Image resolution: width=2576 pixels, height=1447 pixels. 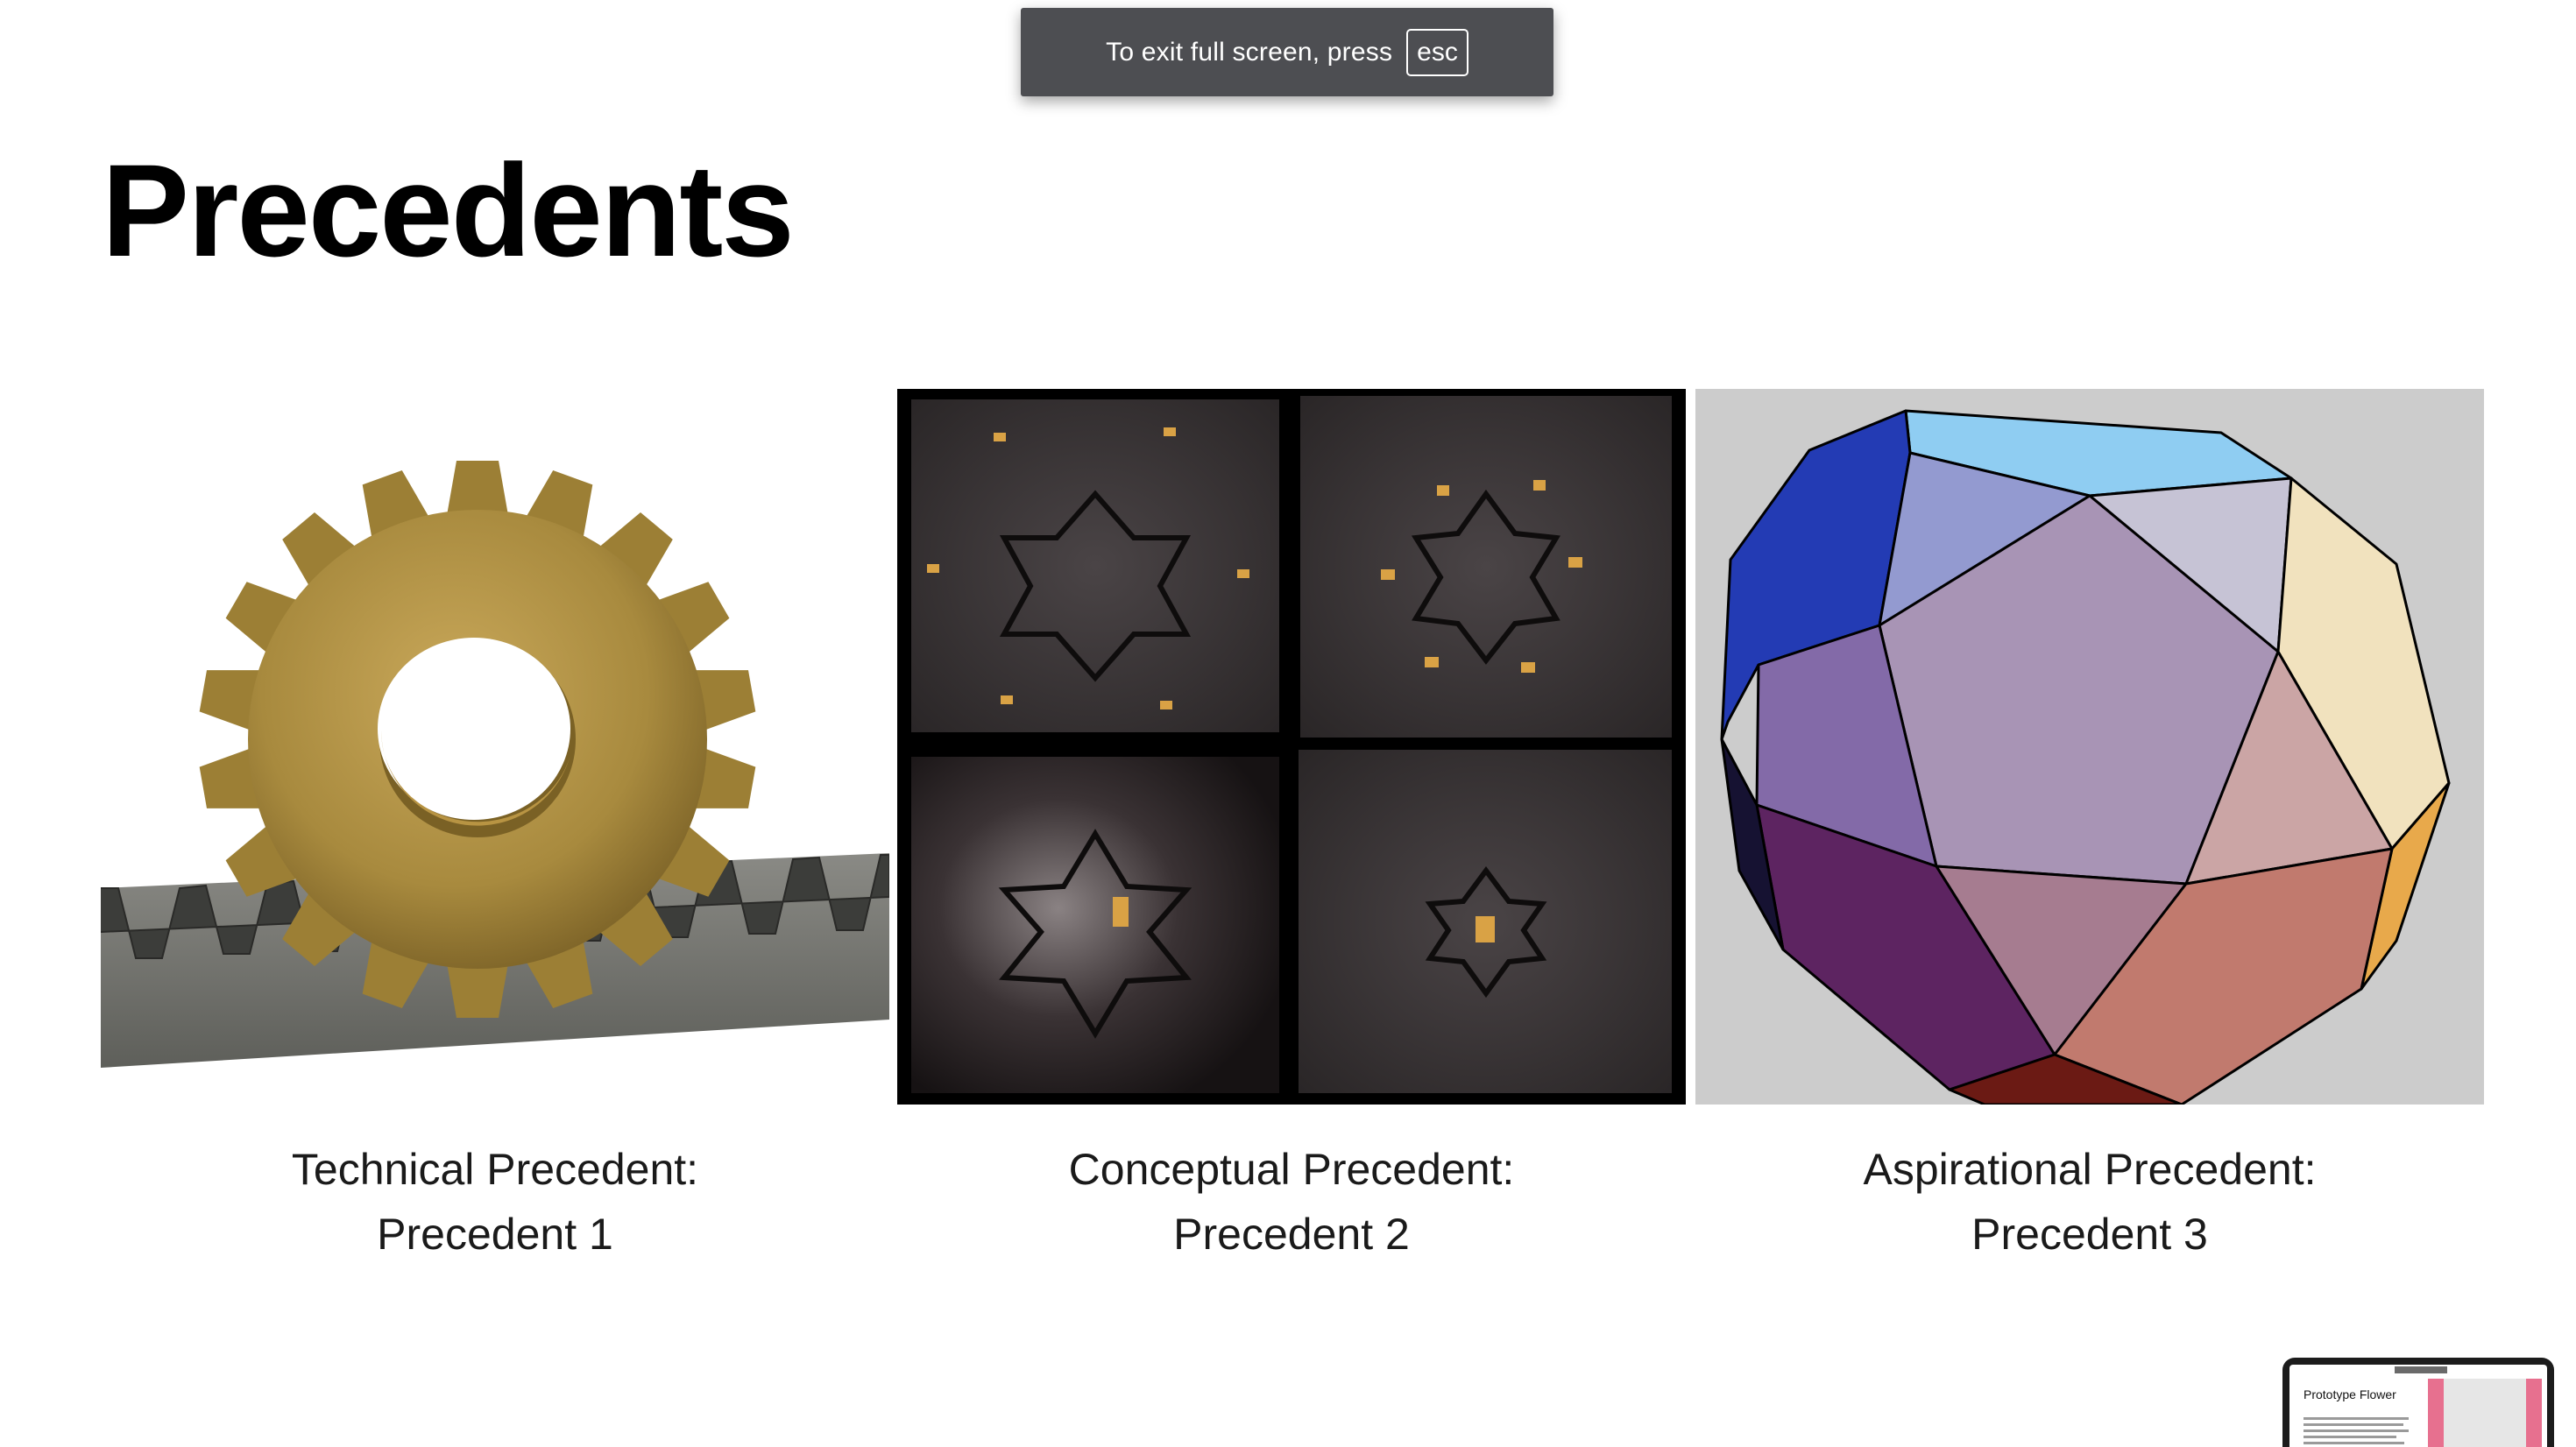 What do you see at coordinates (1249, 52) in the screenshot?
I see `fullscreen-notice-text: To exit full screen, press` at bounding box center [1249, 52].